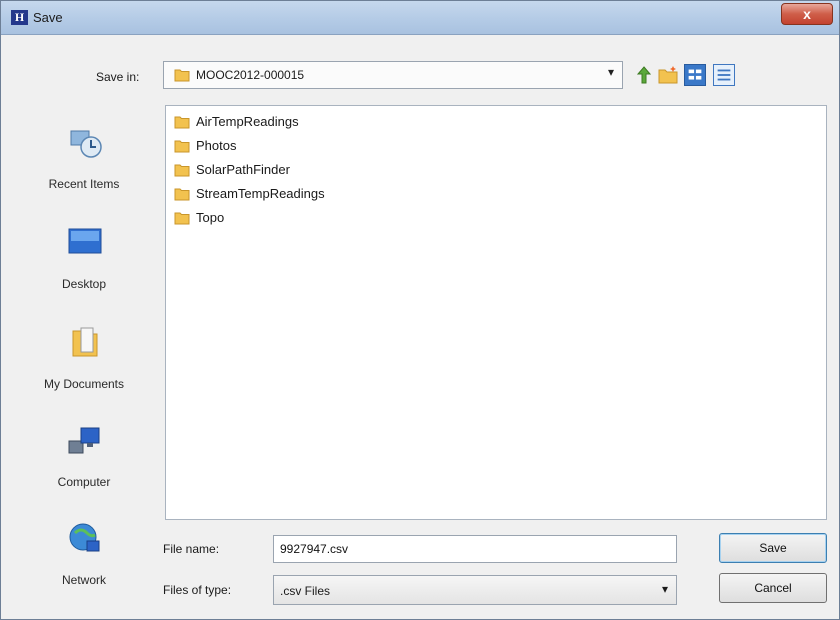  What do you see at coordinates (247, 121) in the screenshot?
I see `folder-name: AirTempReadings` at bounding box center [247, 121].